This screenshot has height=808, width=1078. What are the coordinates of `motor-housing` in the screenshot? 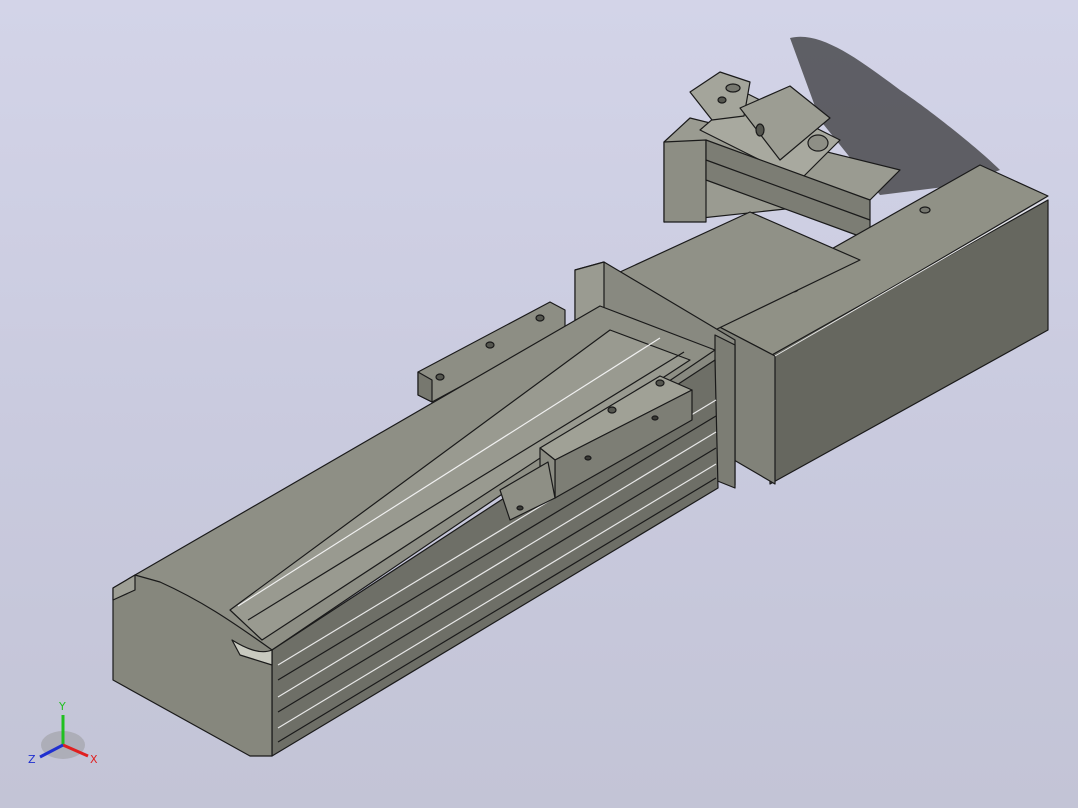 It's located at (877, 324).